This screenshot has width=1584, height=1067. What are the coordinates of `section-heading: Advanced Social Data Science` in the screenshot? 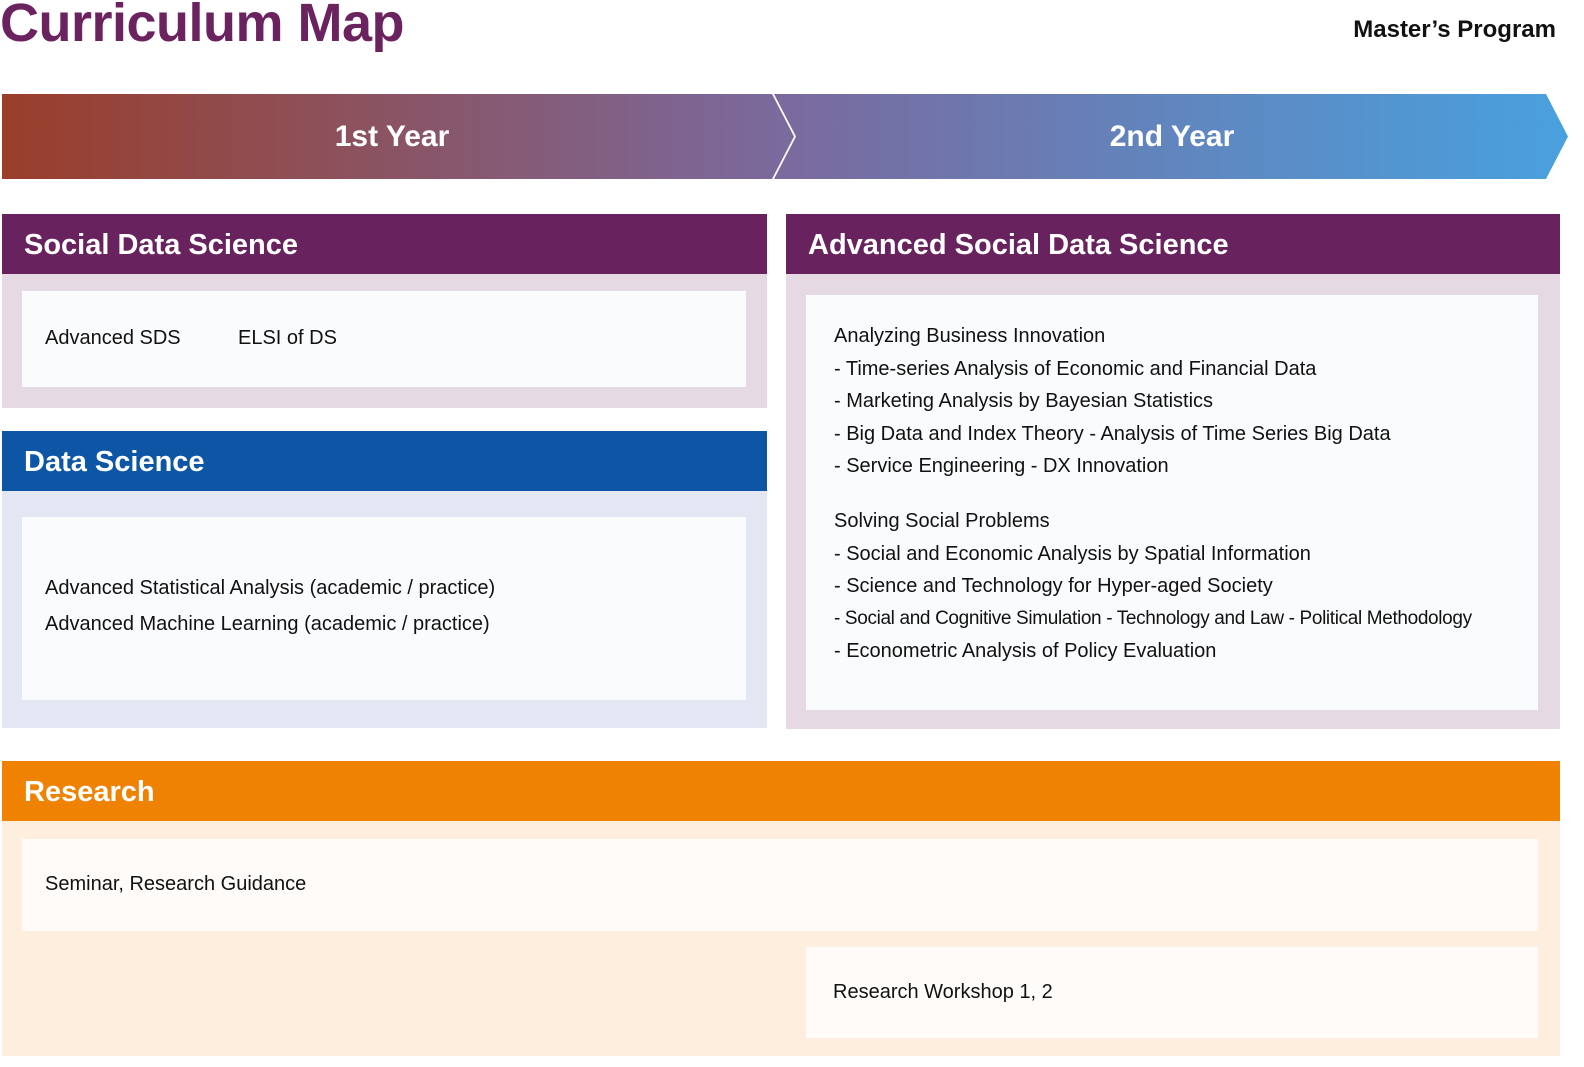 It's located at (1173, 244).